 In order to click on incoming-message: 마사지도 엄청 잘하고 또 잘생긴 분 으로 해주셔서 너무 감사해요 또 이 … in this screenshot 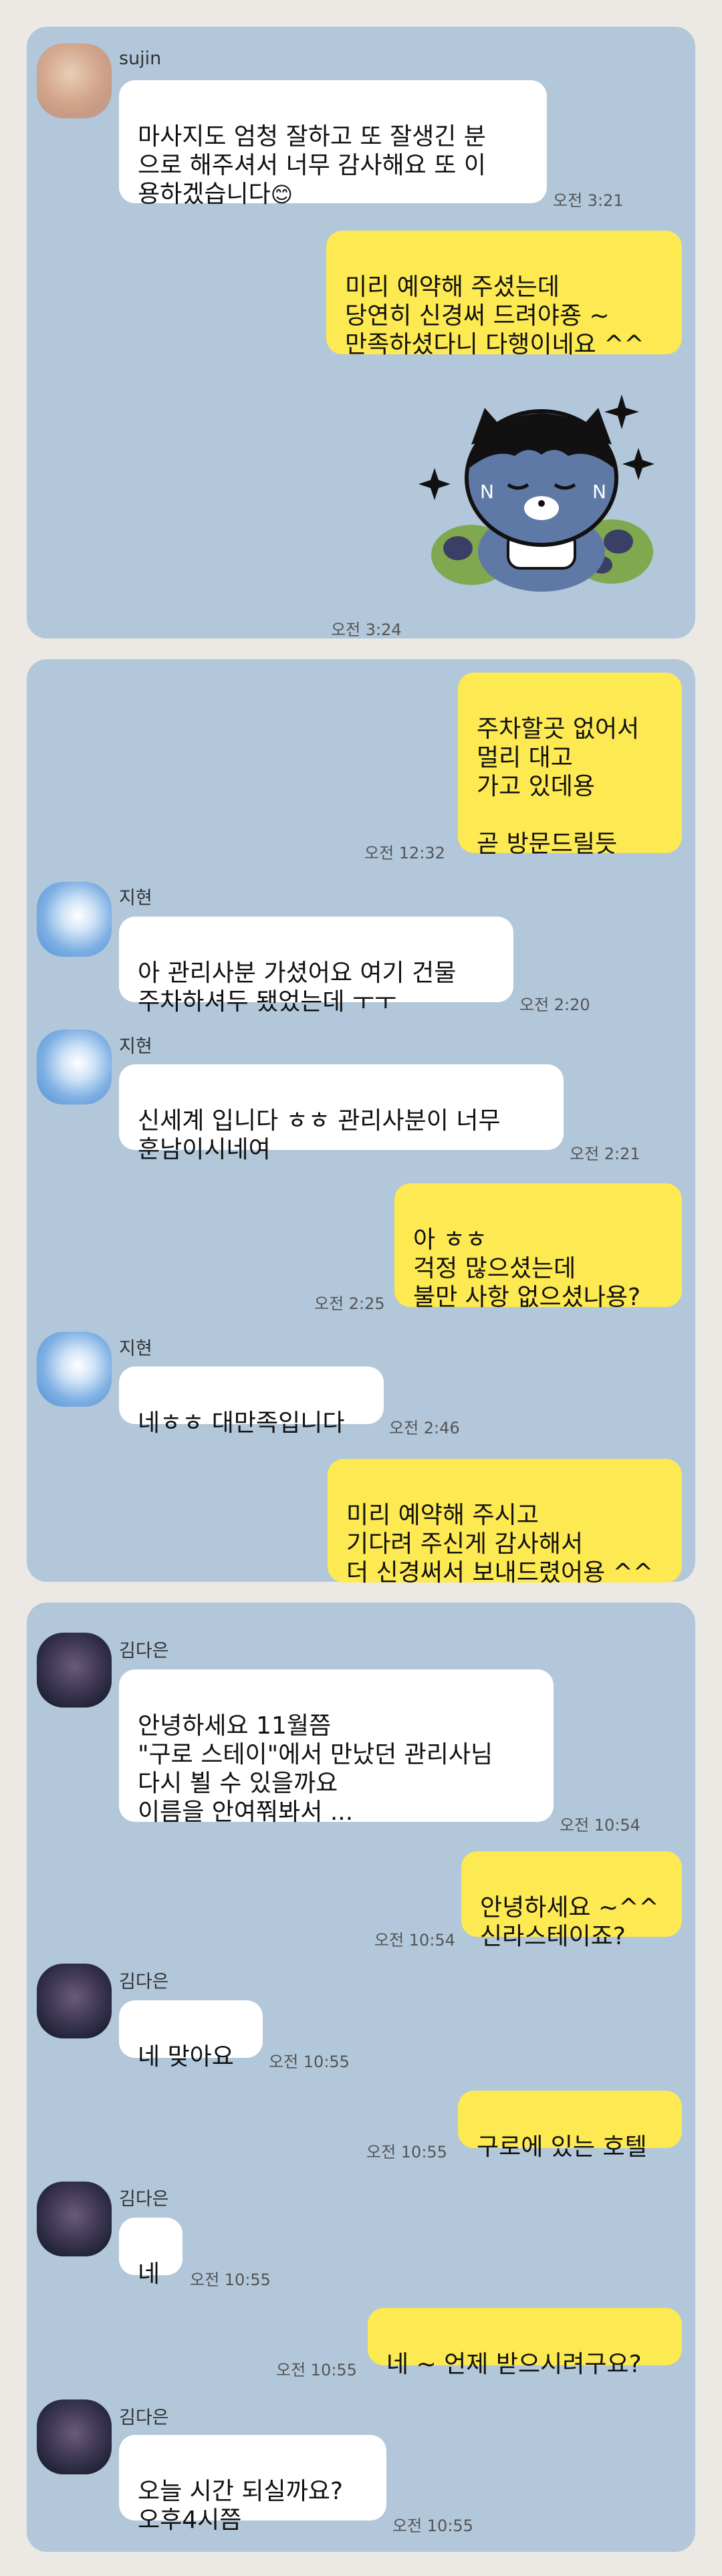, I will do `click(333, 144)`.